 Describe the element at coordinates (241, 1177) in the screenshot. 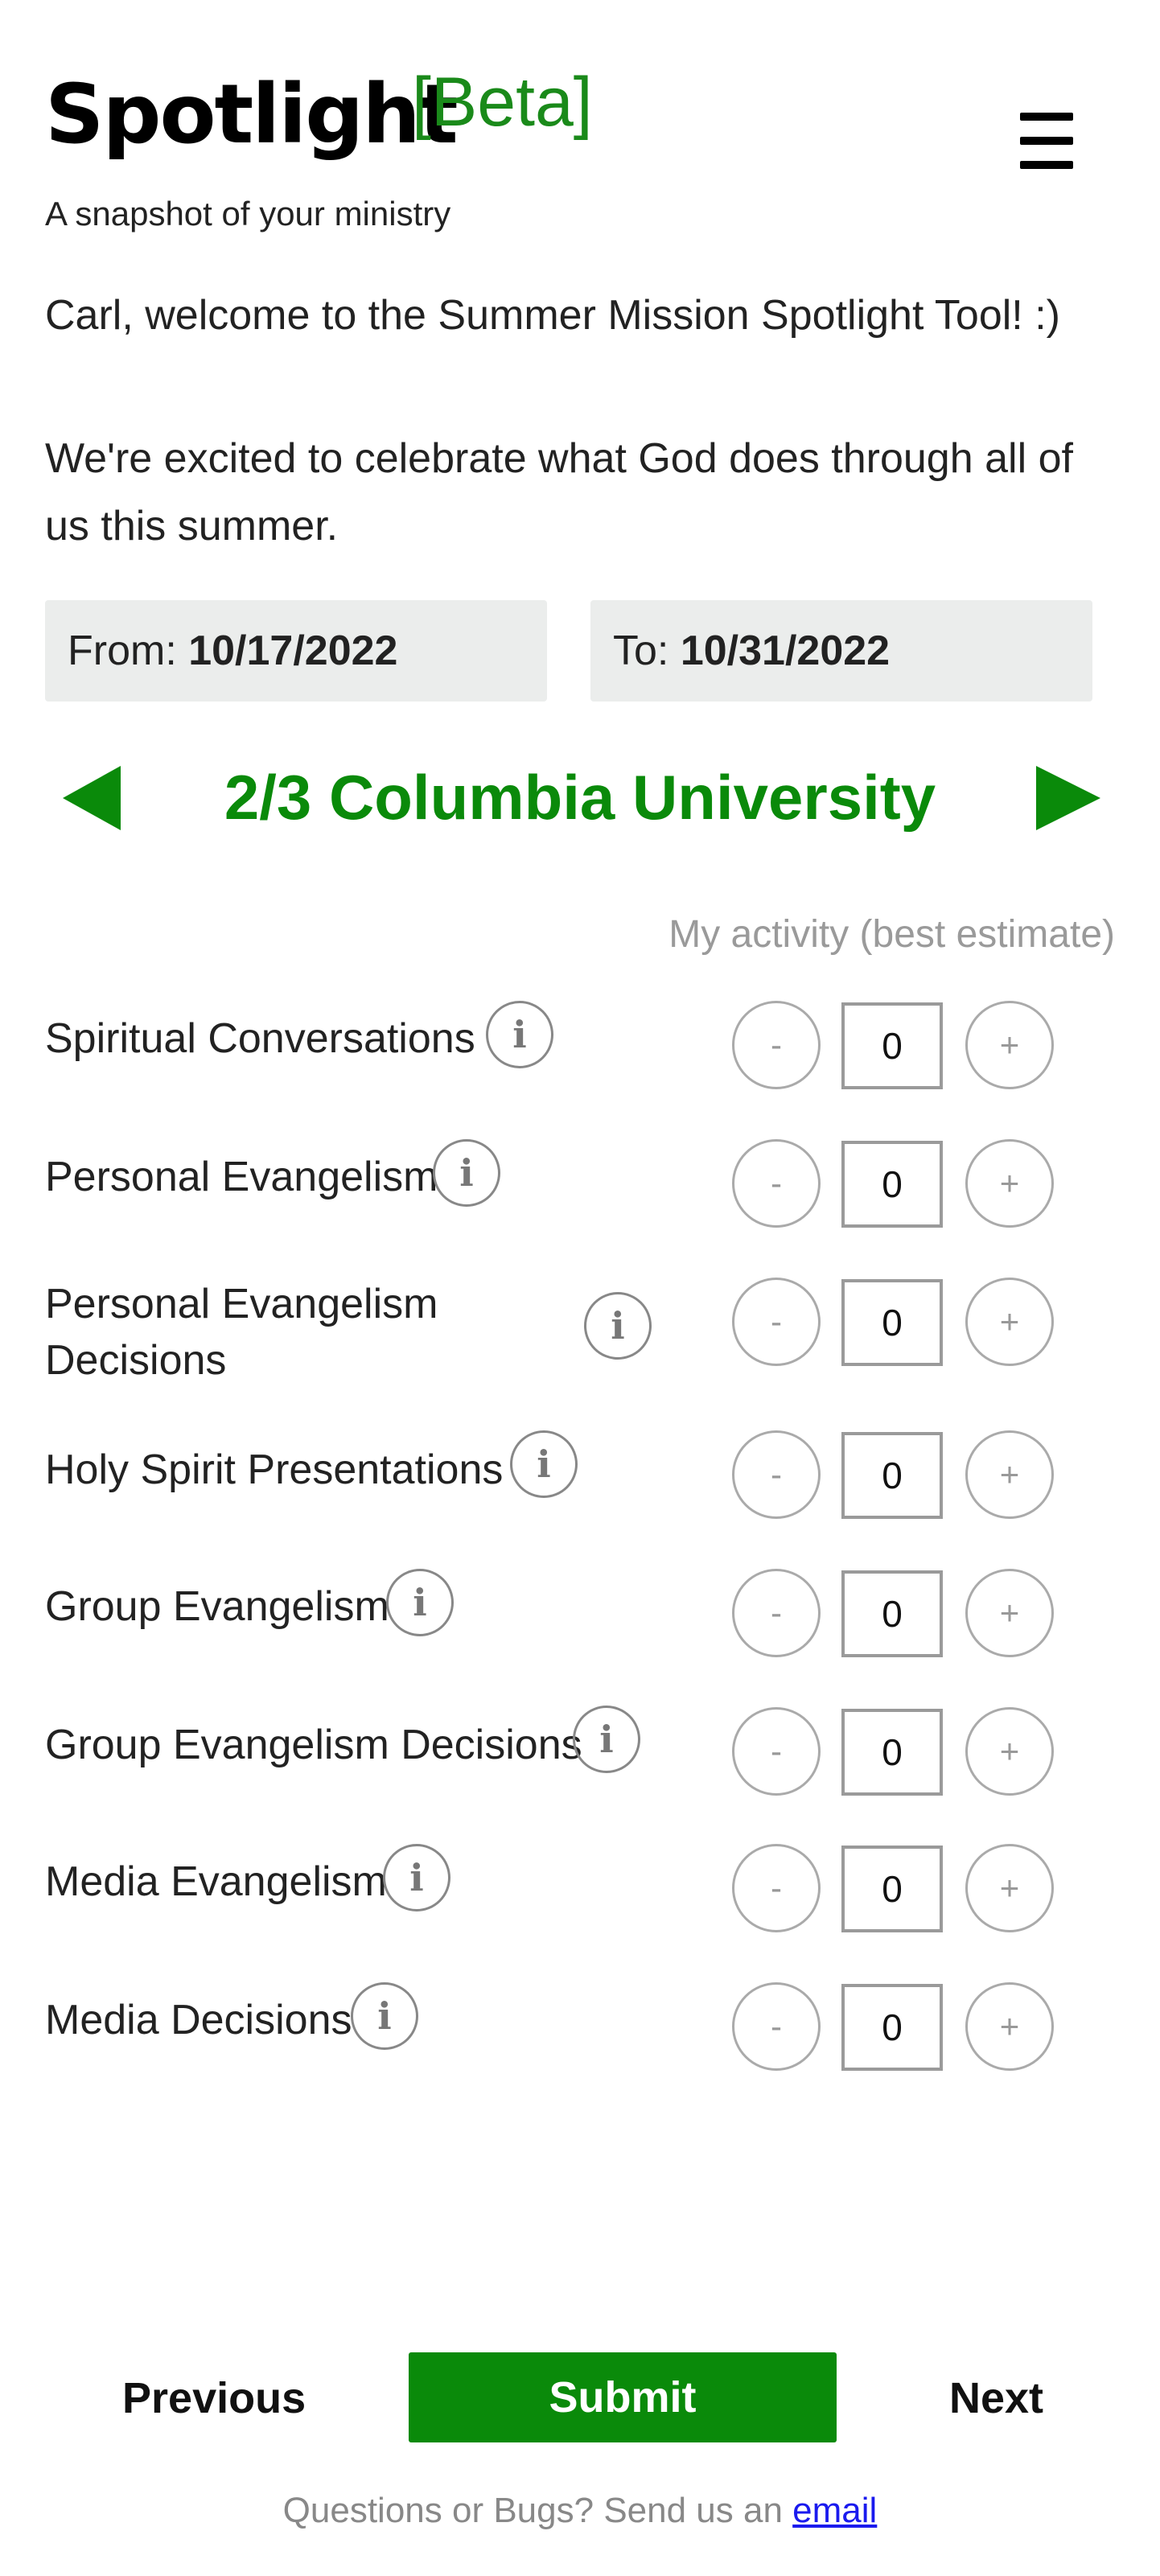

I see `metric-label: Personal Evangelism` at that location.